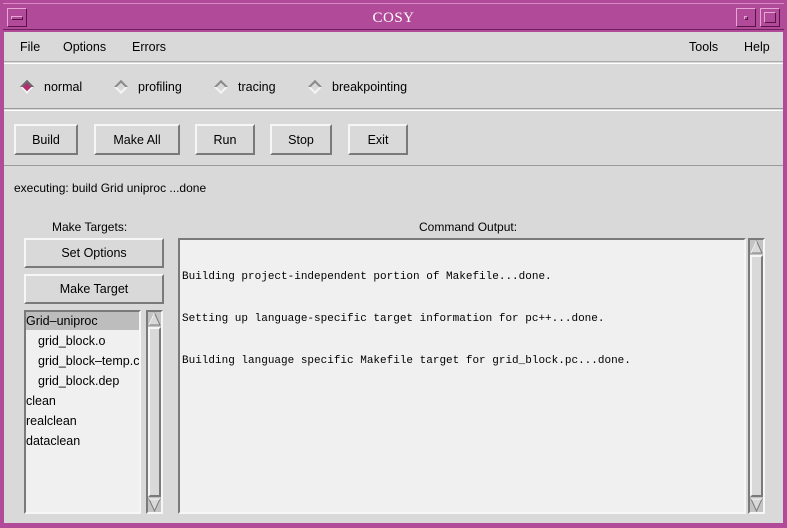 The width and height of the screenshot is (787, 528). I want to click on set-options-button: Set Options, so click(94, 253).